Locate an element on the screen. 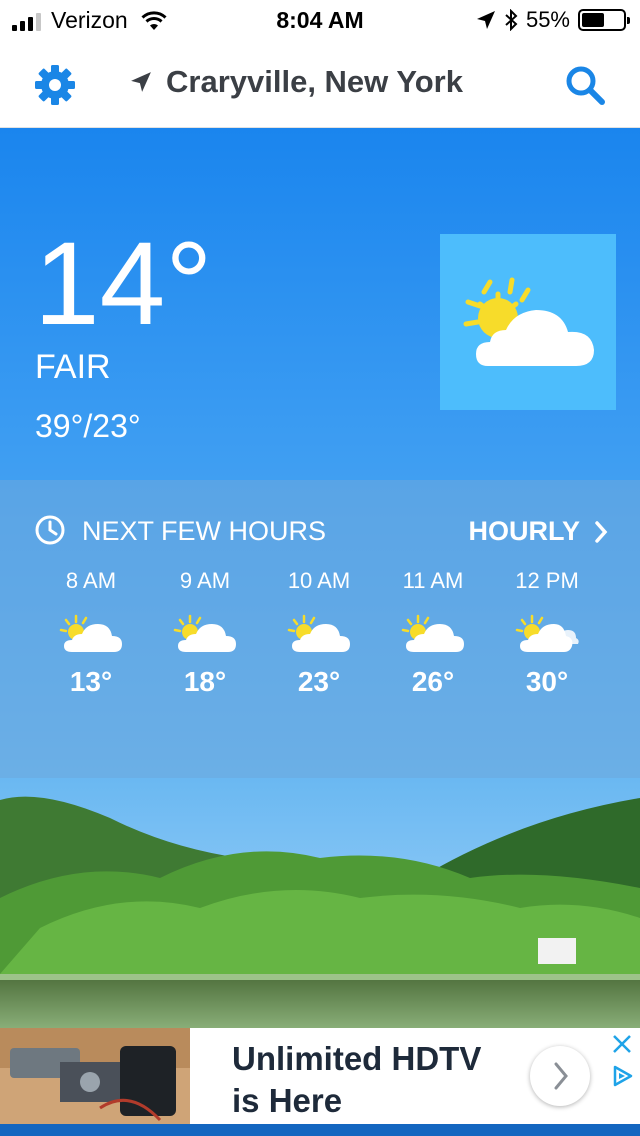 This screenshot has height=1136, width=640. hour-temp: 30° is located at coordinates (547, 681).